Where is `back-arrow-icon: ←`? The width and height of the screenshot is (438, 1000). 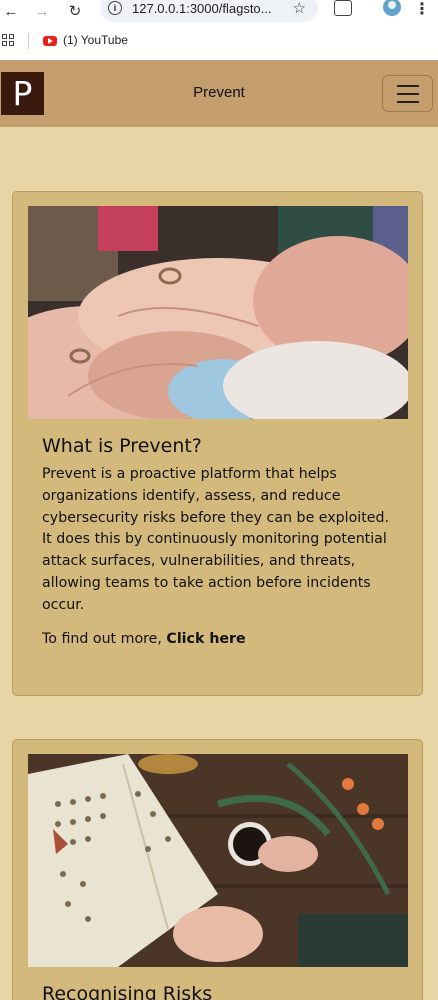 back-arrow-icon: ← is located at coordinates (11, 11).